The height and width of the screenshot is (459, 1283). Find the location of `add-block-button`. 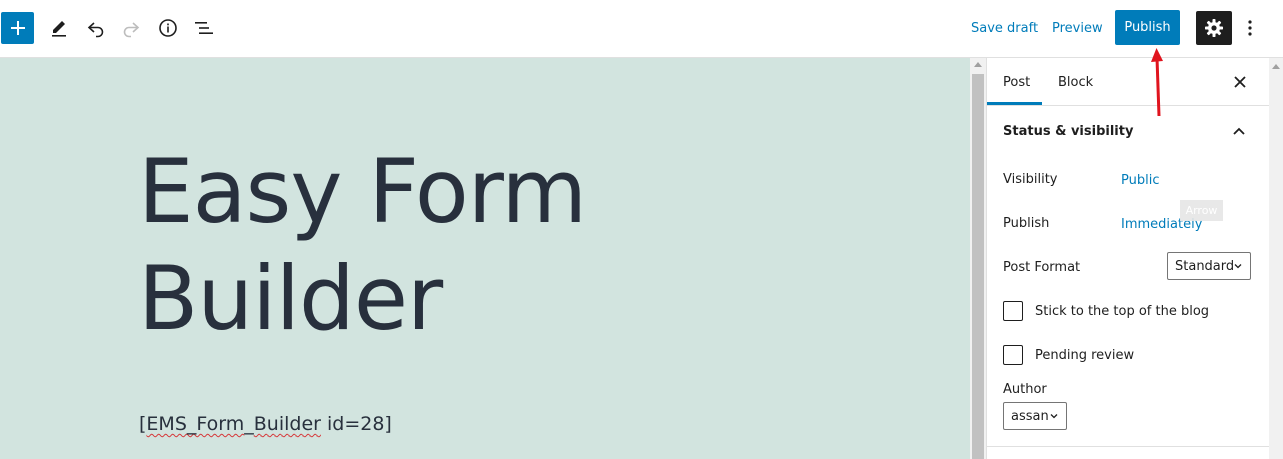

add-block-button is located at coordinates (17, 28).